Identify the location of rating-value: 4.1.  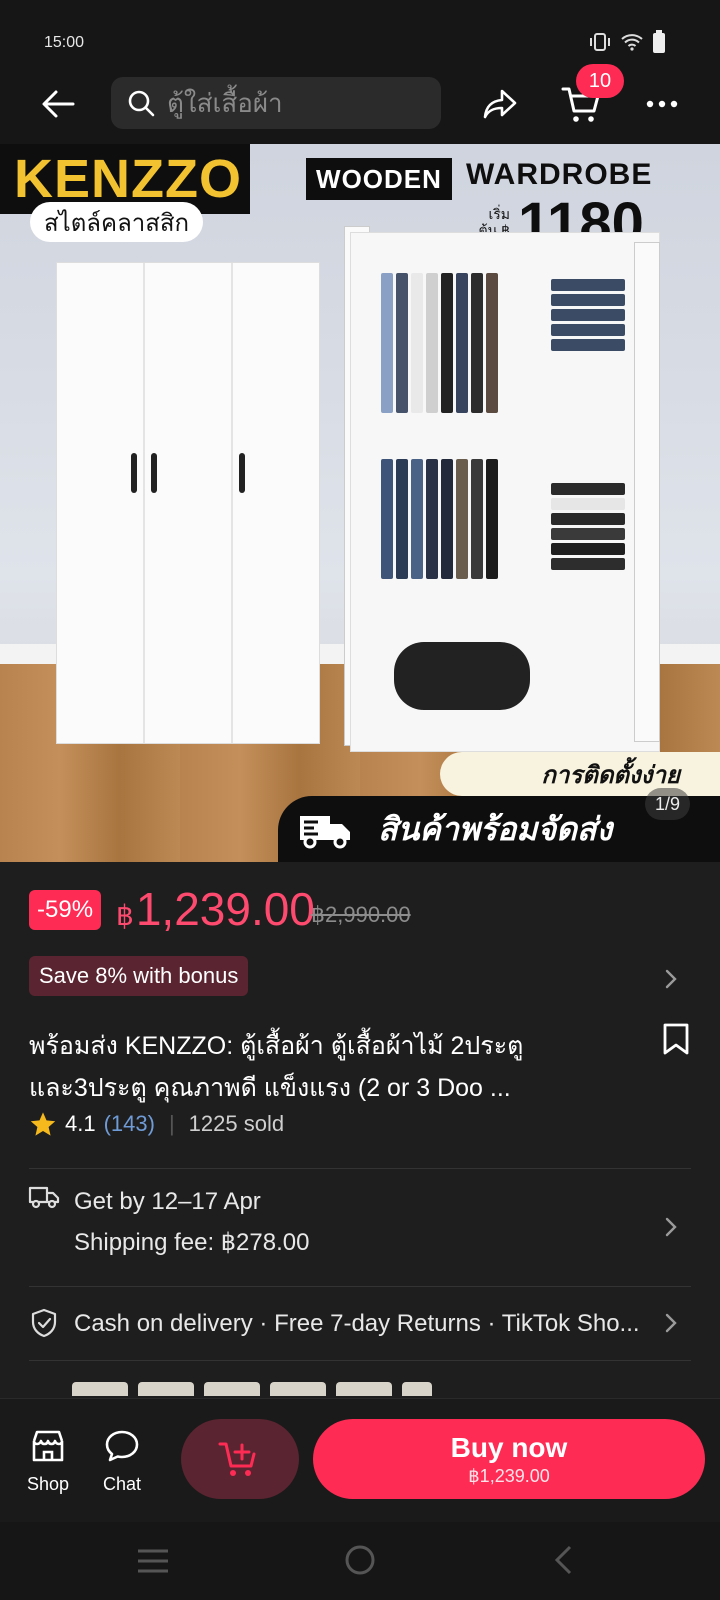
(80, 1123).